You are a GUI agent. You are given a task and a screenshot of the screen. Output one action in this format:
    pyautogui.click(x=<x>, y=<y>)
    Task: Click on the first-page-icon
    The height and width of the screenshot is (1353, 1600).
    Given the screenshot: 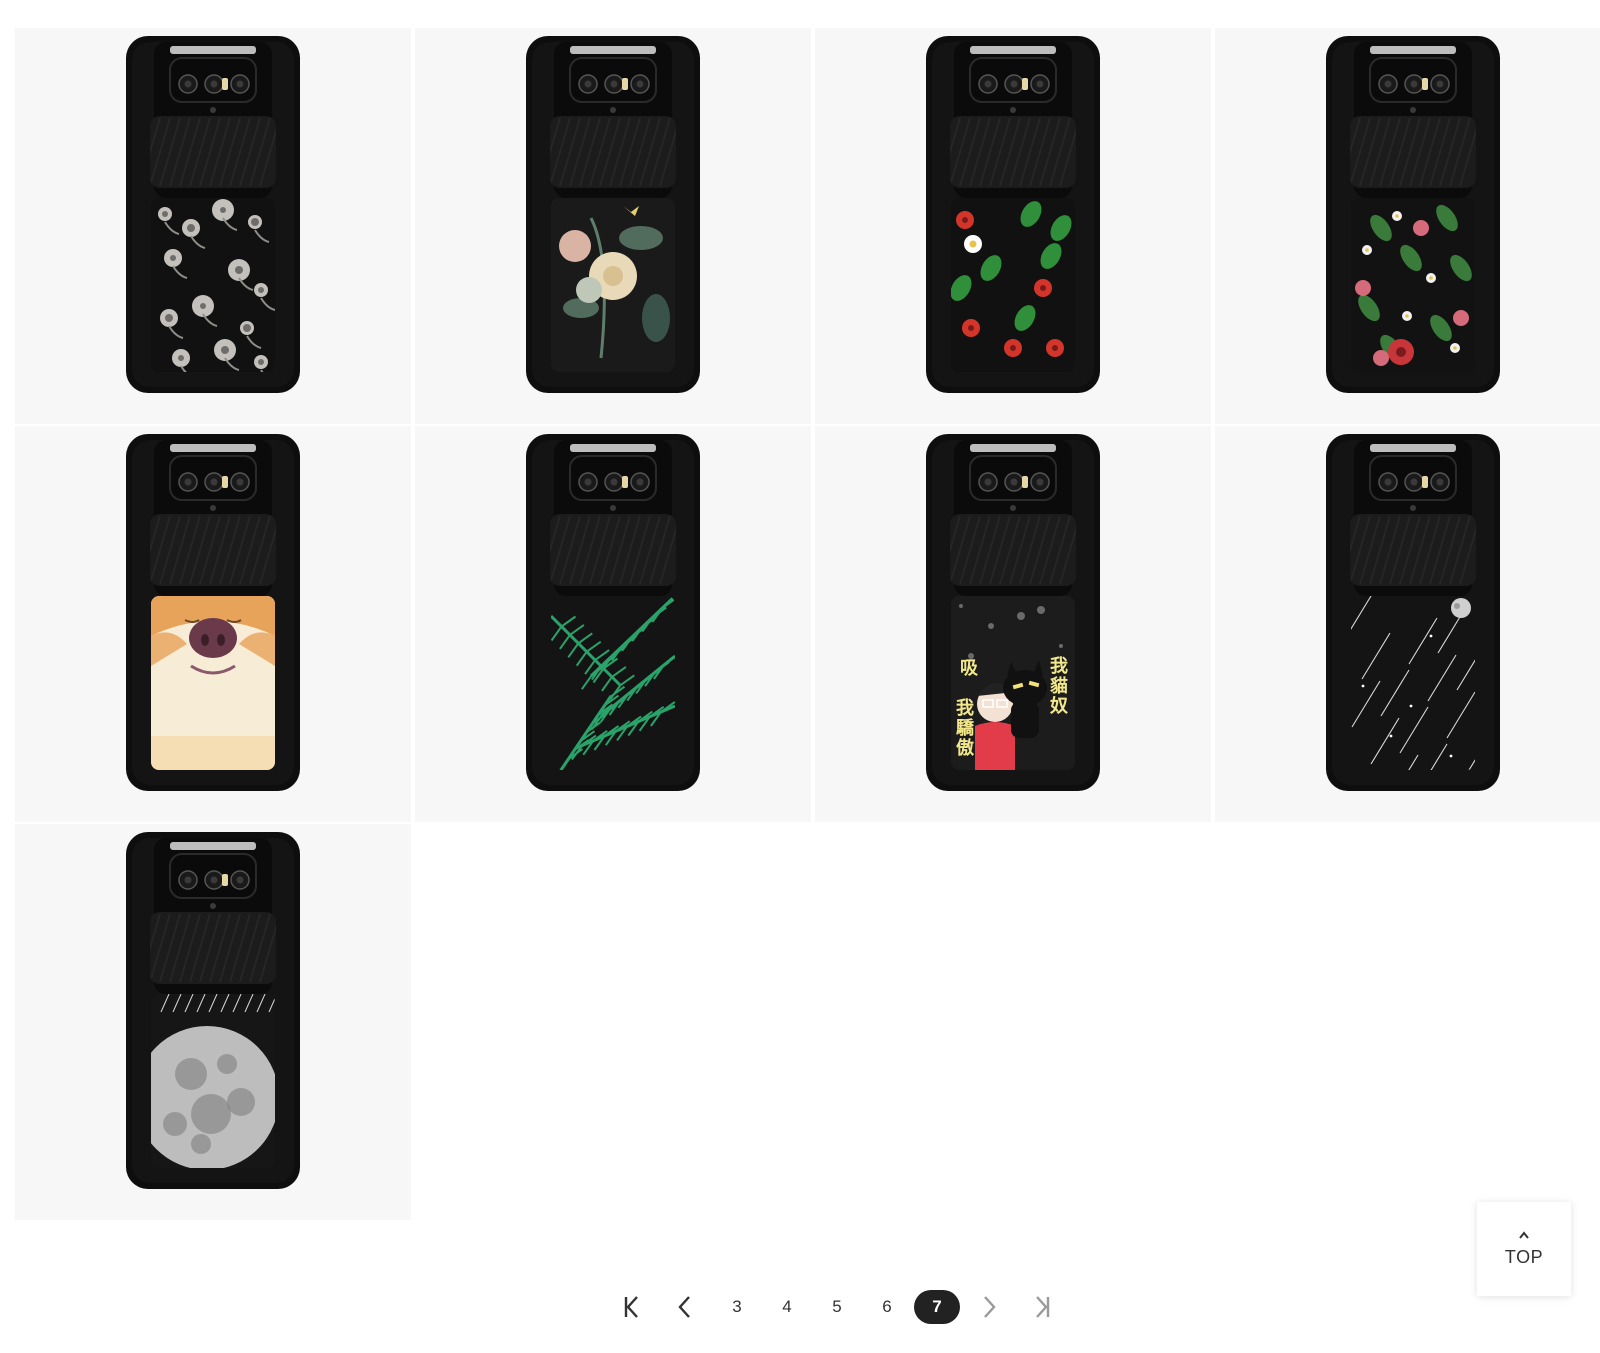 What is the action you would take?
    pyautogui.click(x=631, y=1307)
    